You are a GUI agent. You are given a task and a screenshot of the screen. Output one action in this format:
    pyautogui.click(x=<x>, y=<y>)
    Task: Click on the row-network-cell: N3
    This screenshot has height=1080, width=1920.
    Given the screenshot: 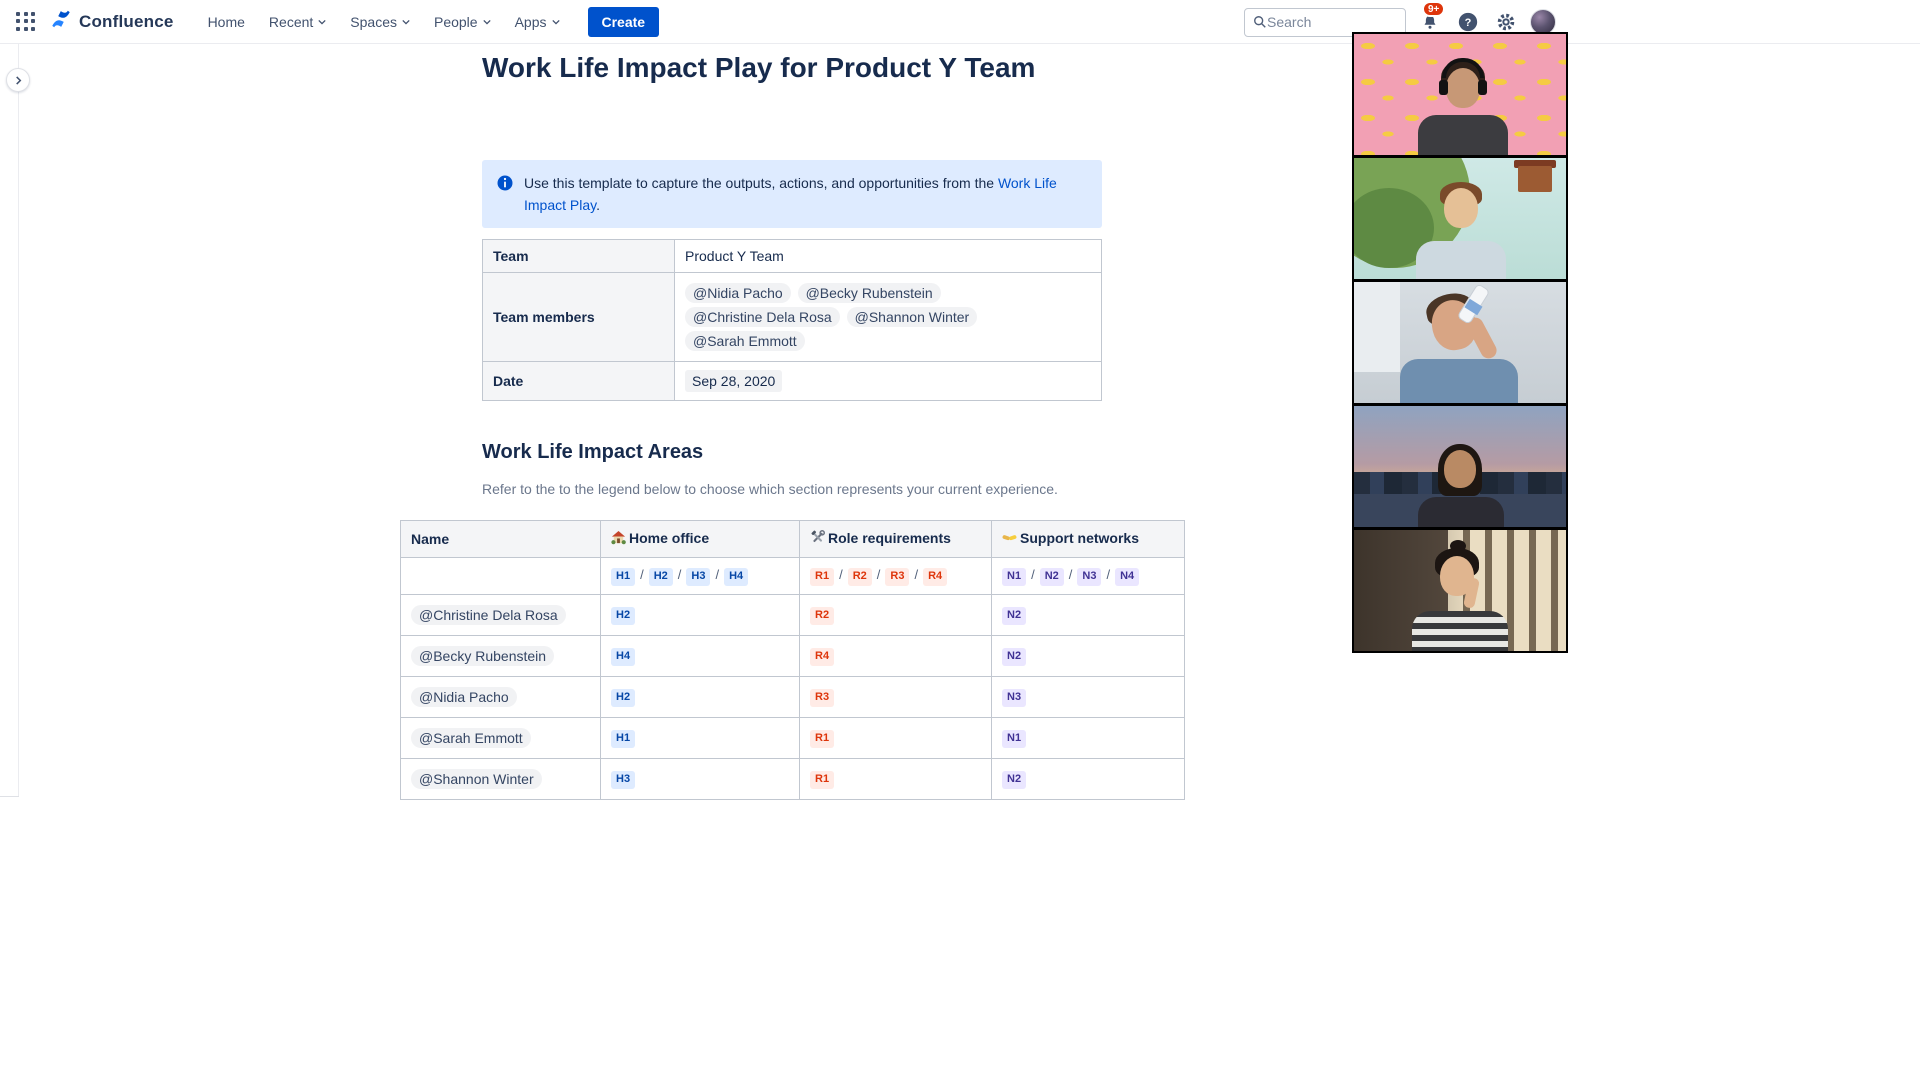 What is the action you would take?
    pyautogui.click(x=1088, y=696)
    